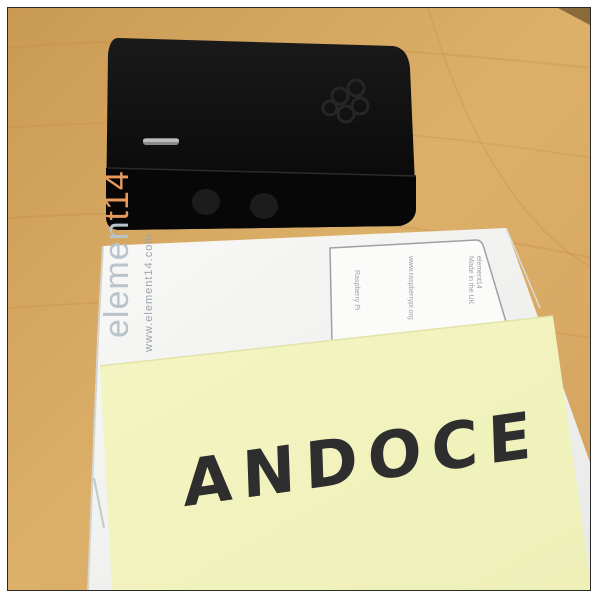  What do you see at coordinates (410, 288) in the screenshot?
I see `card-url: www.raspberrypi.org` at bounding box center [410, 288].